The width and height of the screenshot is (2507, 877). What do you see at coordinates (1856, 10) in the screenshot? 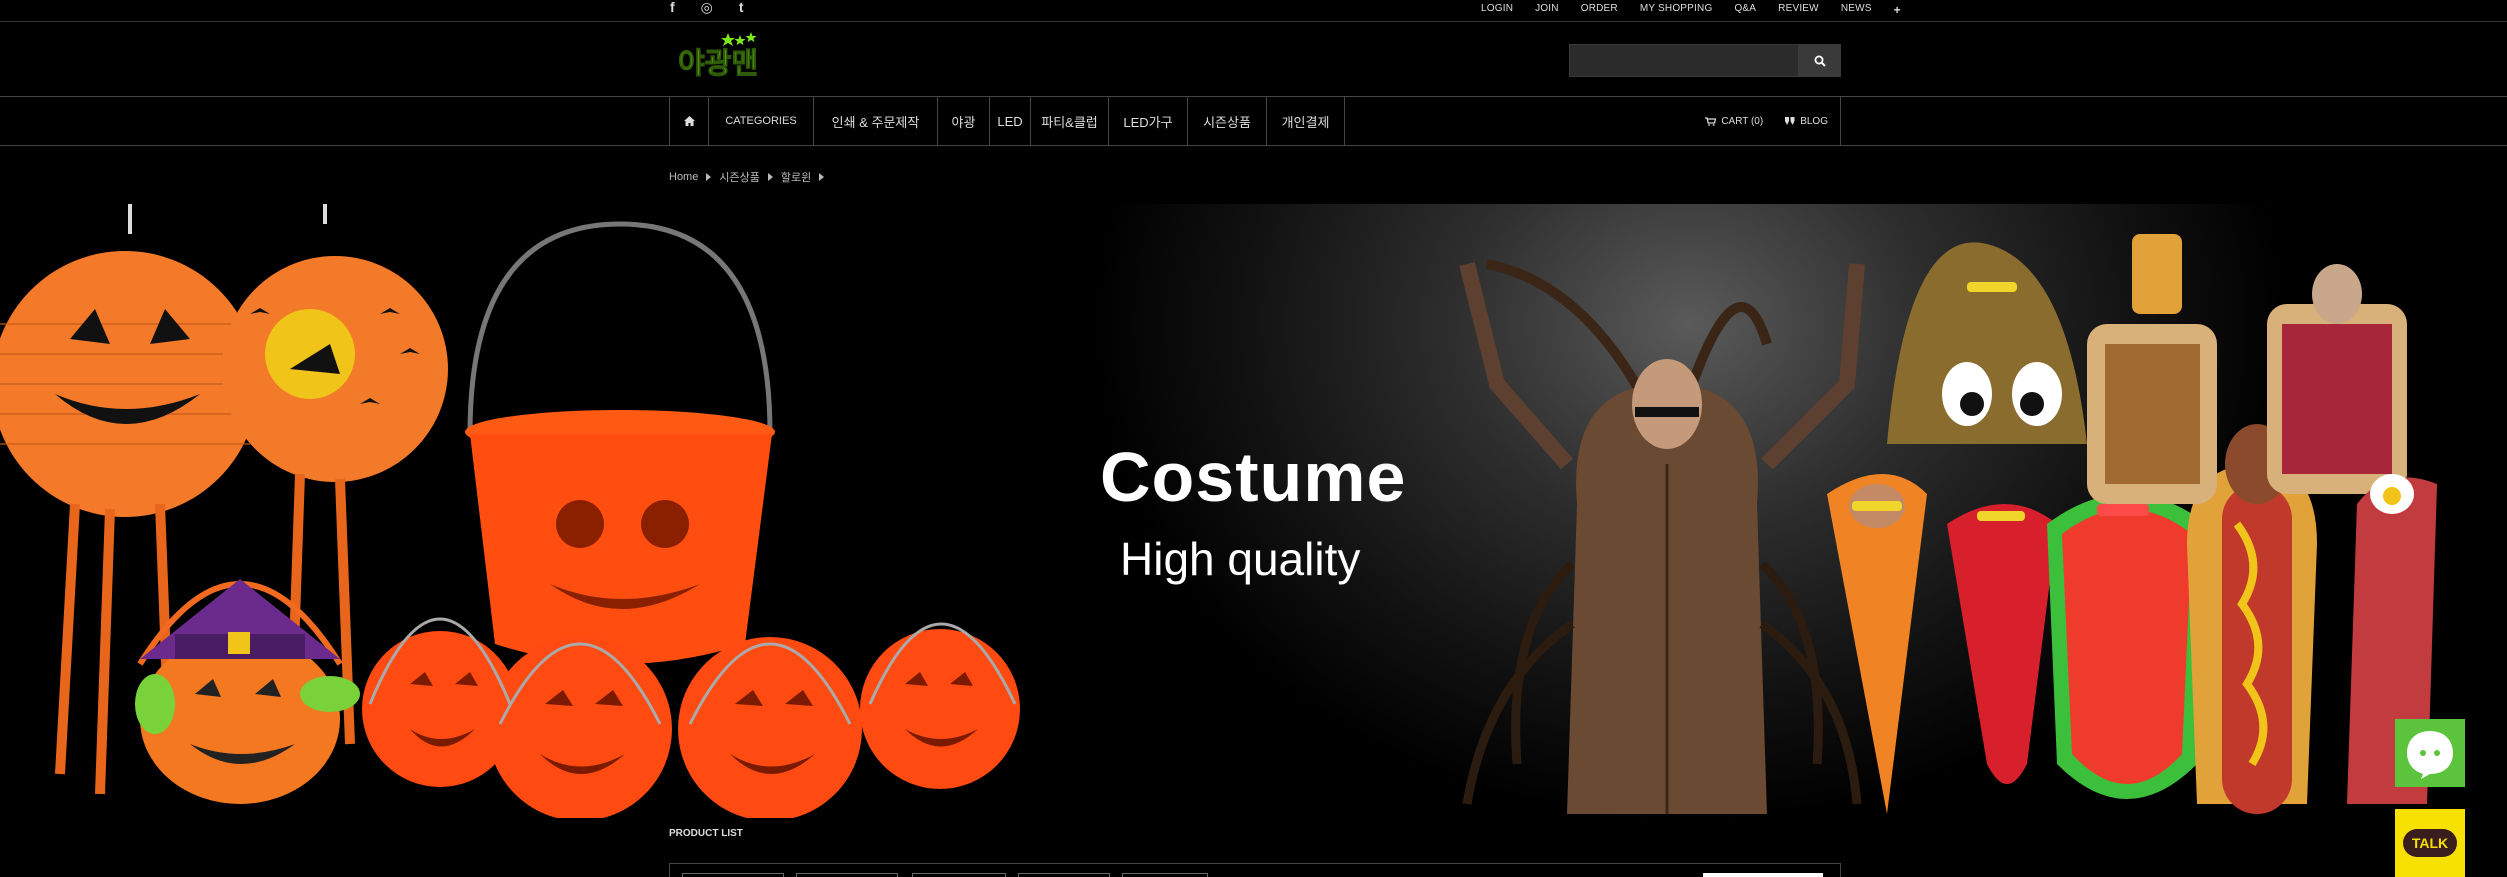
I see `news-link: NEWS` at bounding box center [1856, 10].